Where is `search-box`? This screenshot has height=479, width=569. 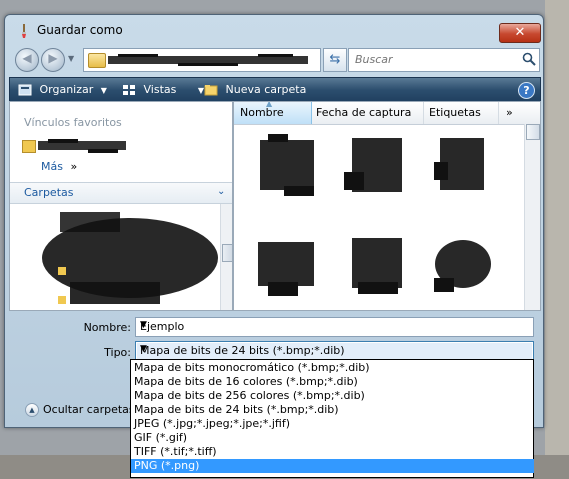
search-box is located at coordinates (444, 60).